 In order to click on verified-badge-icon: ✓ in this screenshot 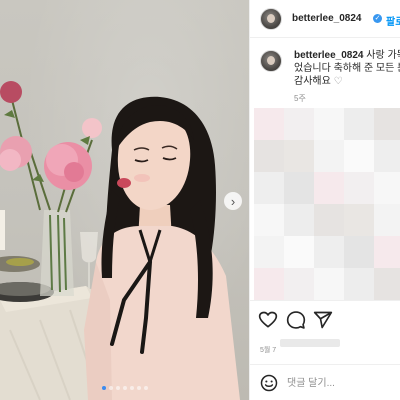, I will do `click(377, 18)`.